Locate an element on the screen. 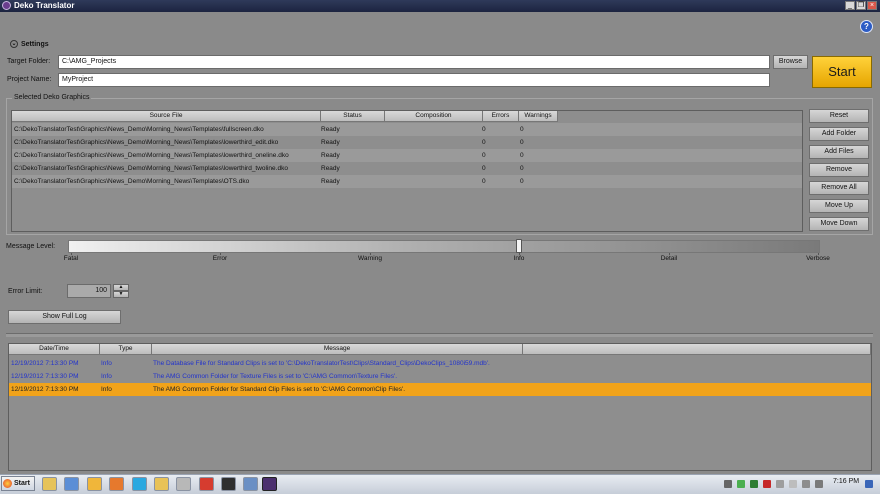 Image resolution: width=880 pixels, height=494 pixels. error-limit-up-button: ▲ is located at coordinates (121, 287).